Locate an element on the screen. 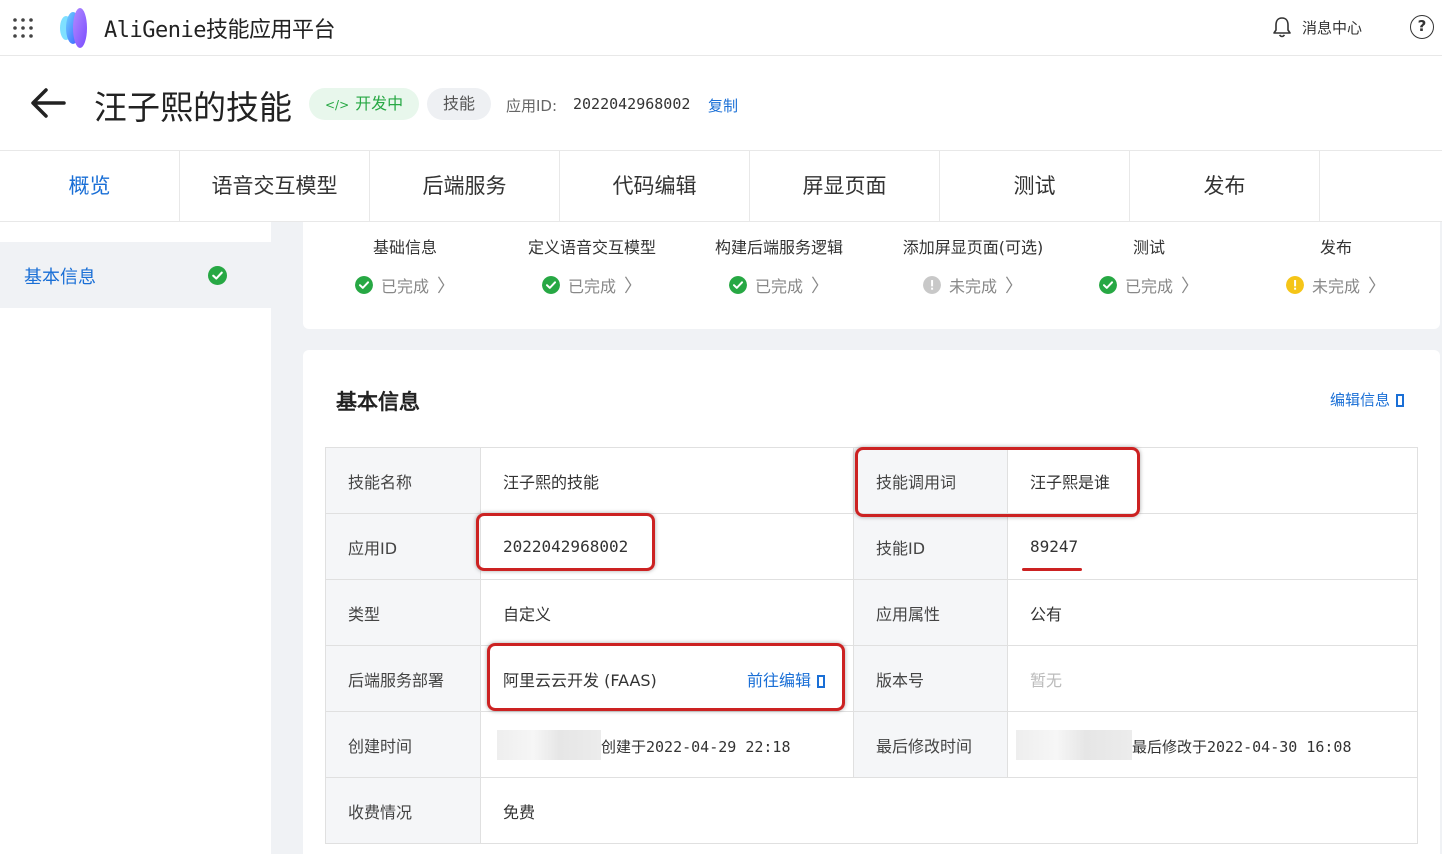 The height and width of the screenshot is (854, 1442). value-charge: 免费 is located at coordinates (949, 810).